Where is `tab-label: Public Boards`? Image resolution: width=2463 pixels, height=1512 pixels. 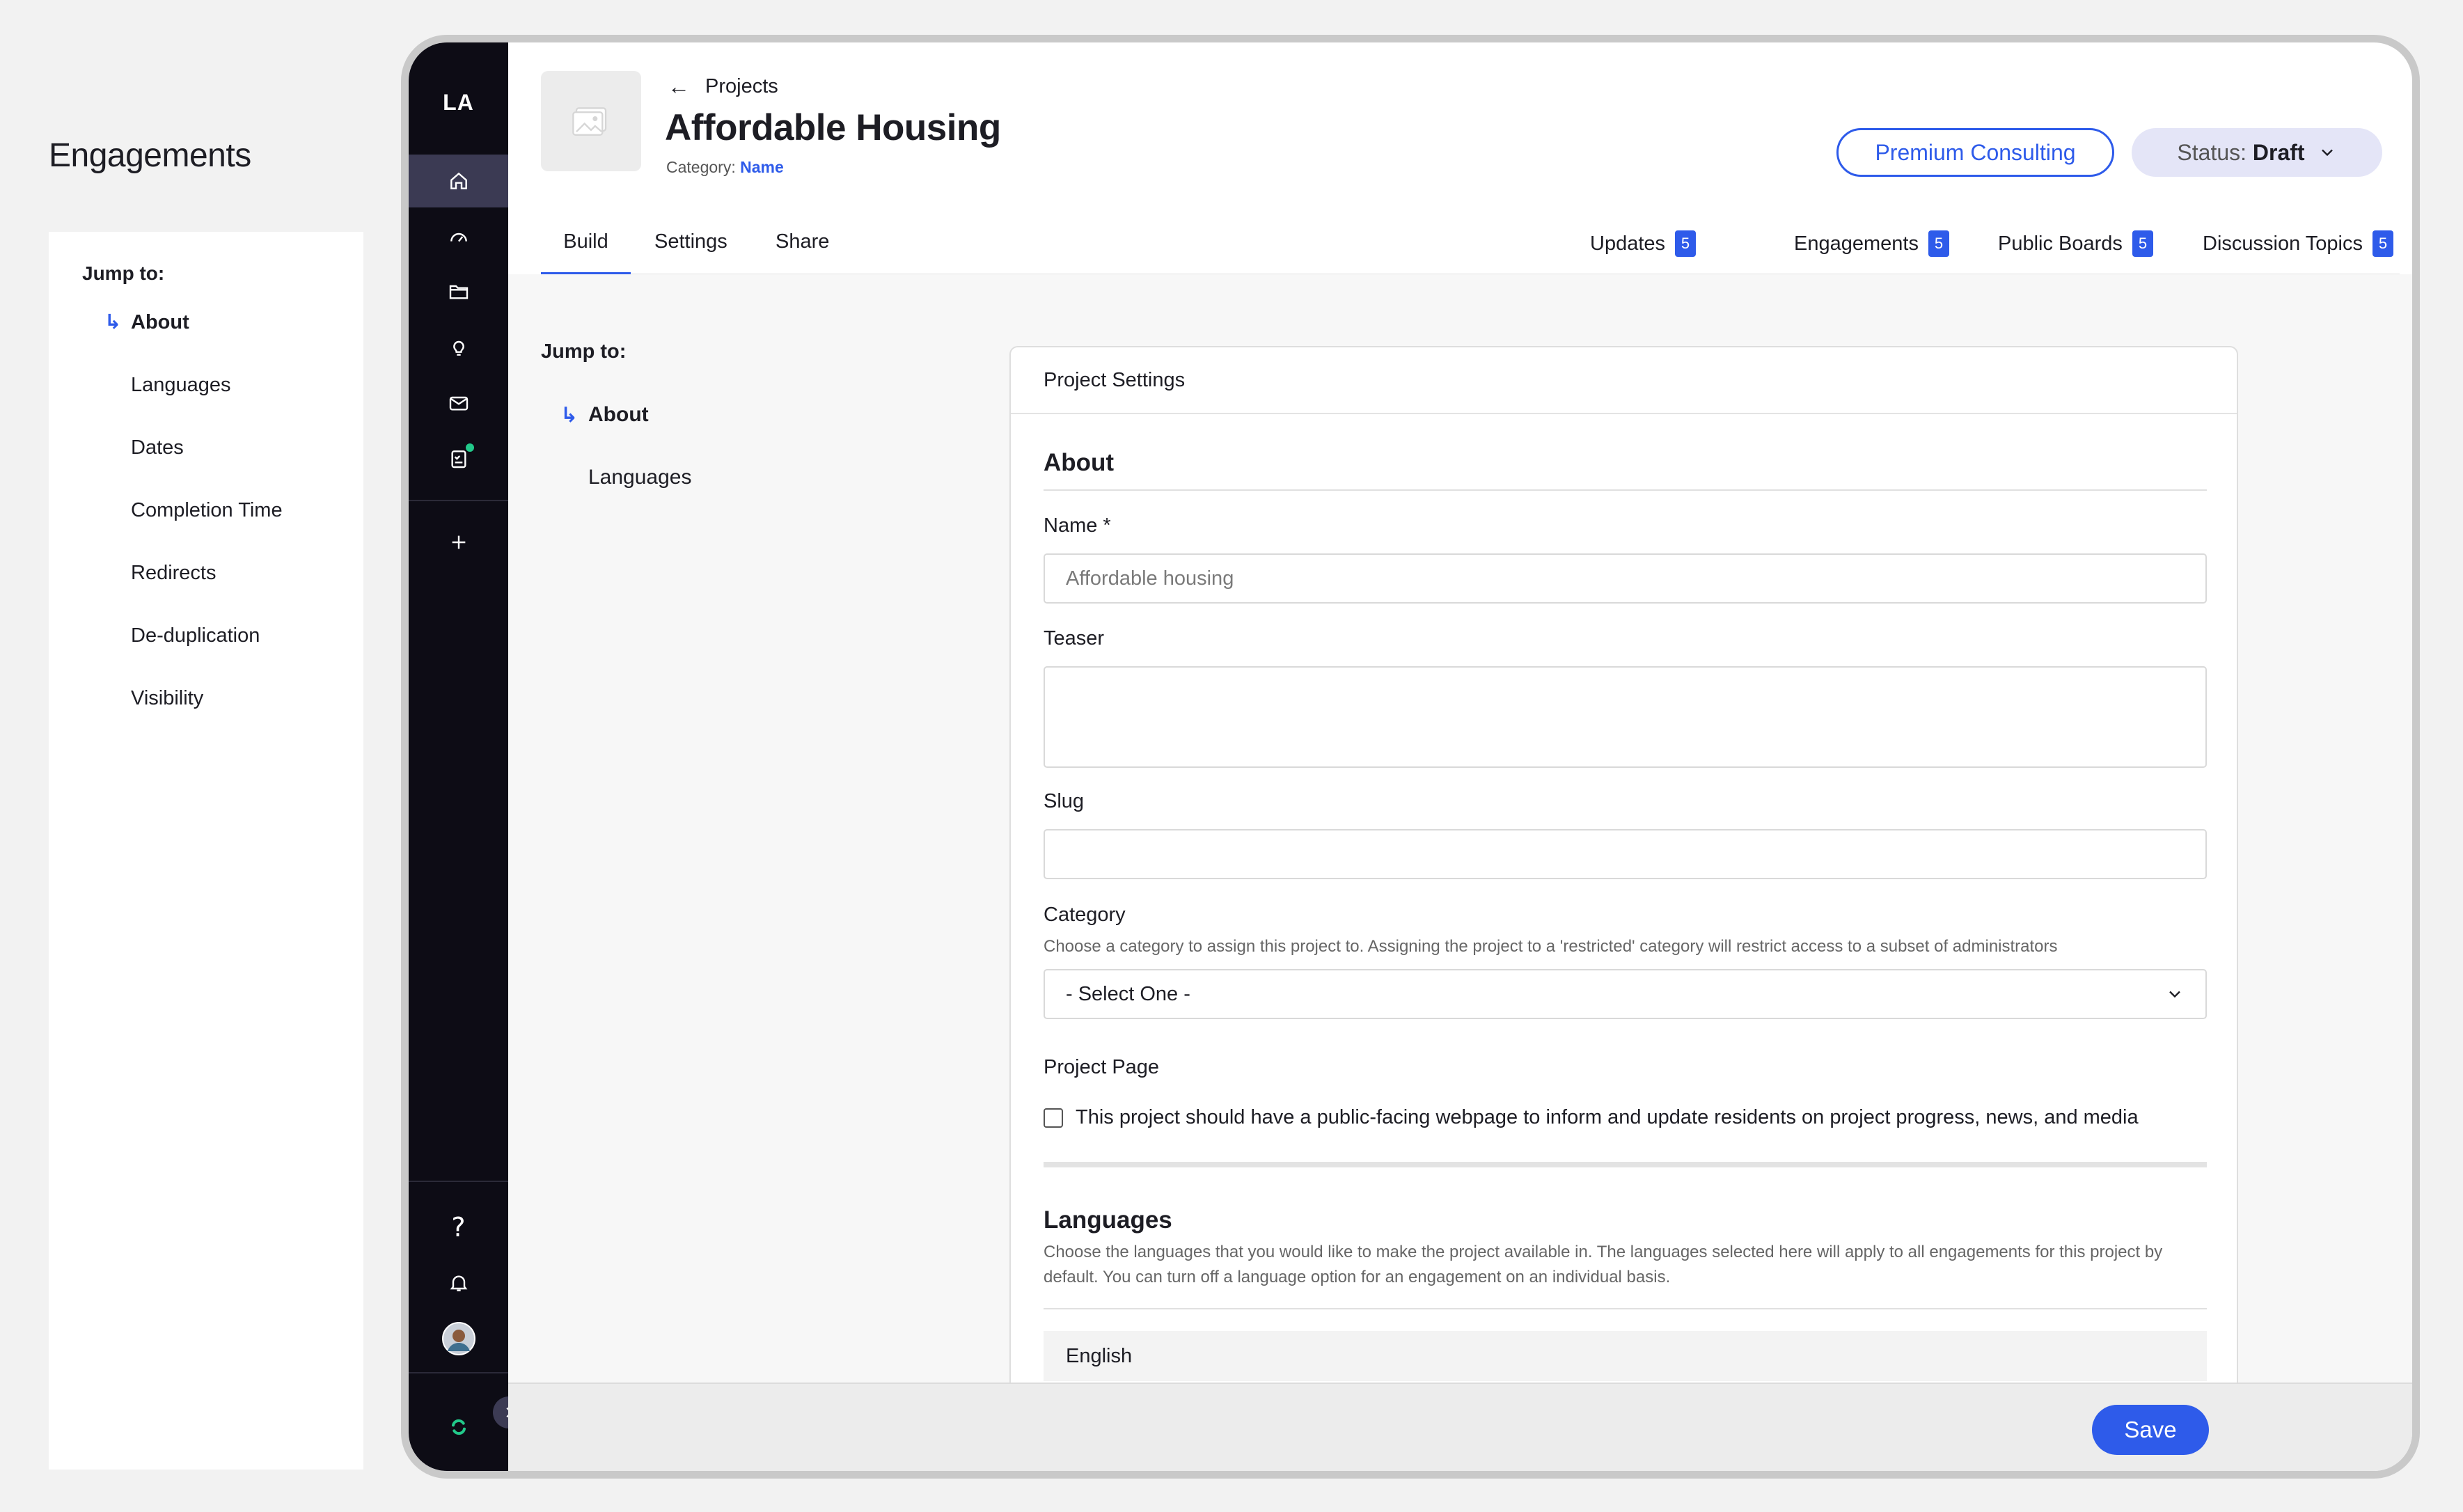 tab-label: Public Boards is located at coordinates (2060, 243).